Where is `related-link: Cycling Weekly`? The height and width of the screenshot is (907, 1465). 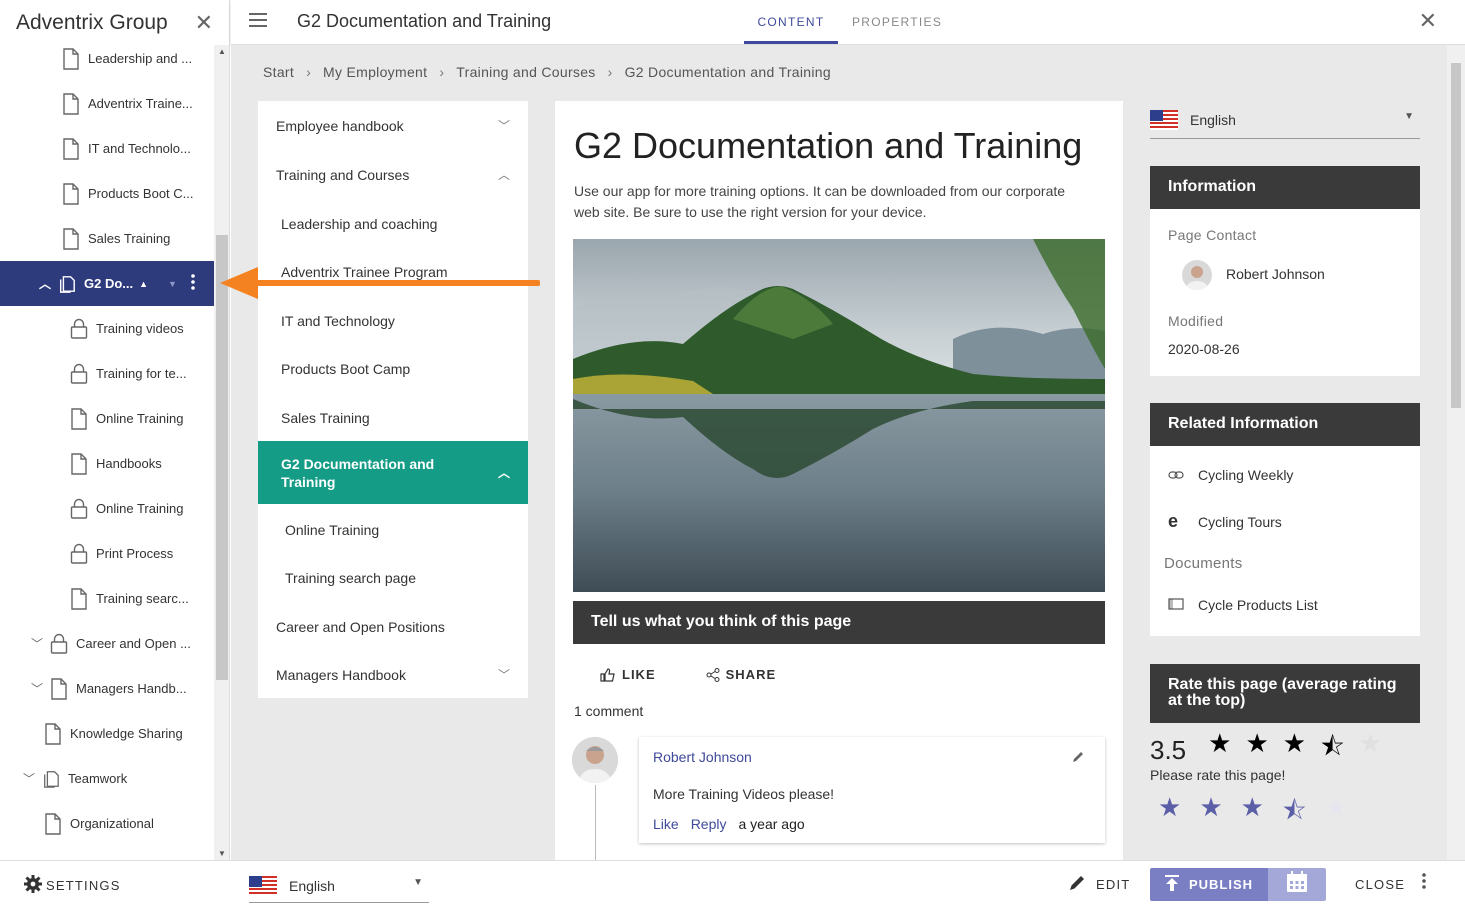 related-link: Cycling Weekly is located at coordinates (1230, 475).